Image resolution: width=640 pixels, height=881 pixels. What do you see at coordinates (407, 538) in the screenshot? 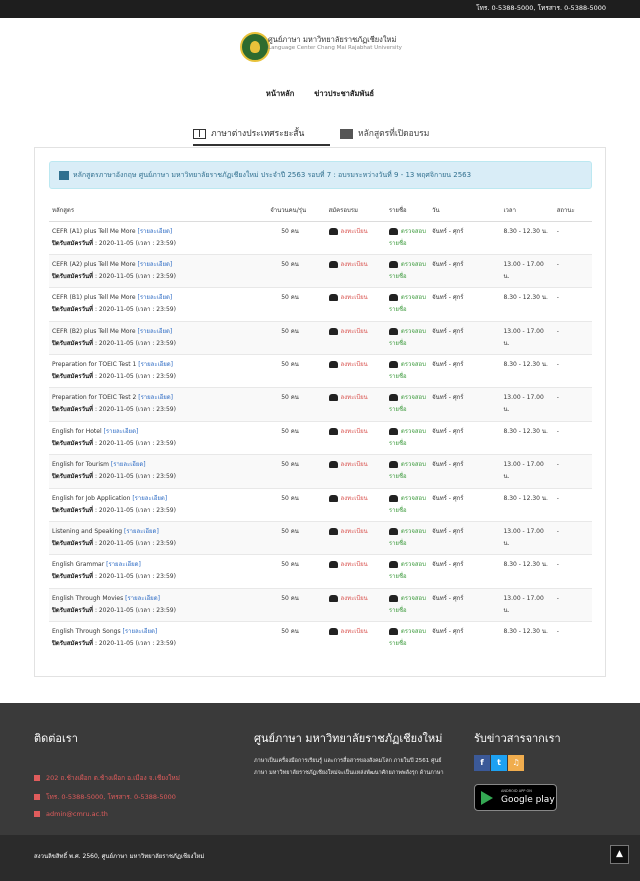
I see `check-list-link: ตรวจสอบรายชื่อ` at bounding box center [407, 538].